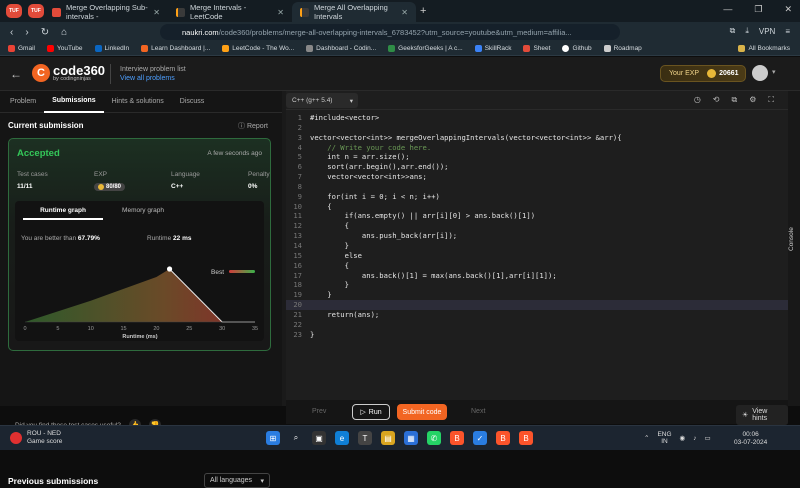 This screenshot has height=488, width=800. Describe the element at coordinates (422, 412) in the screenshot. I see `submit-button: Submit code` at that location.